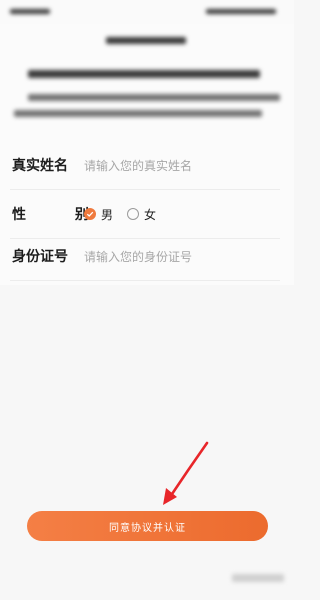 Image resolution: width=320 pixels, height=600 pixels. Describe the element at coordinates (133, 214) in the screenshot. I see `radio-unchecked-icon` at that location.